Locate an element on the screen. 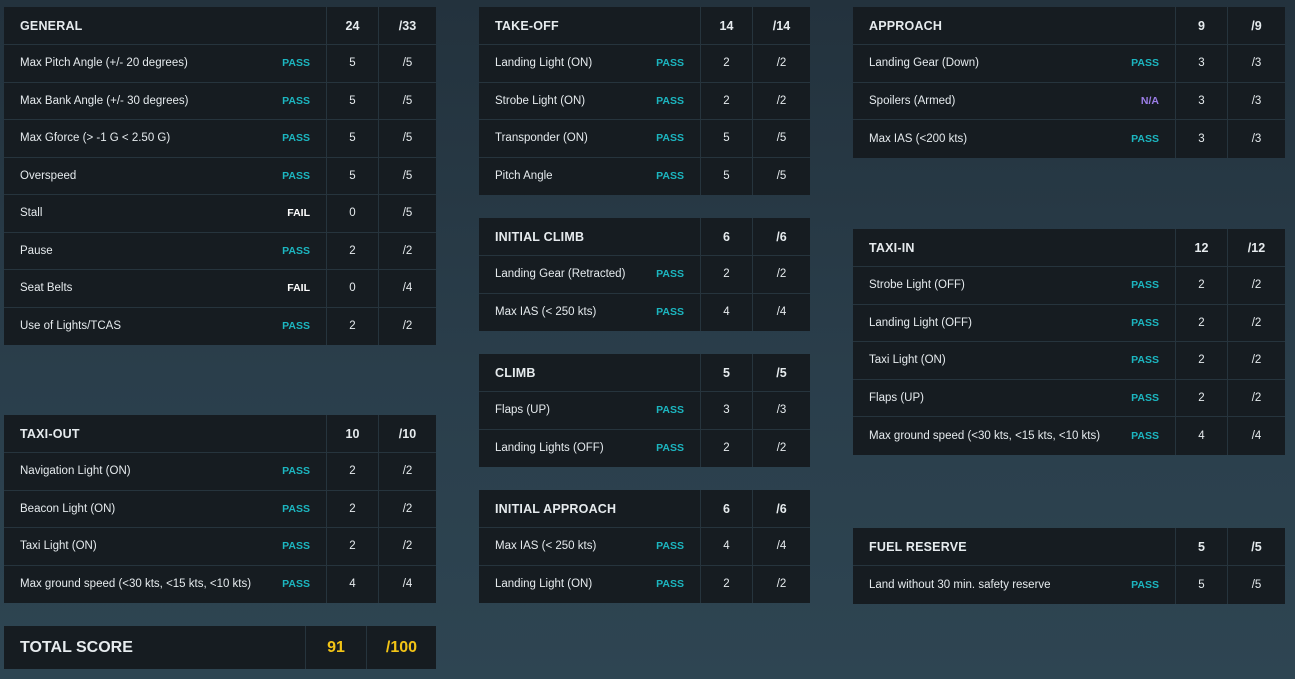  criteria-label: Landing Light (OFF) is located at coordinates (920, 322).